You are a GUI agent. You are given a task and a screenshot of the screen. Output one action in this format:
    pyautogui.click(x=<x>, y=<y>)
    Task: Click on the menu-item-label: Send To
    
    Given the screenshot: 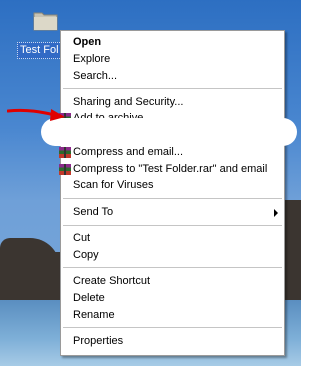 What is the action you would take?
    pyautogui.click(x=93, y=212)
    